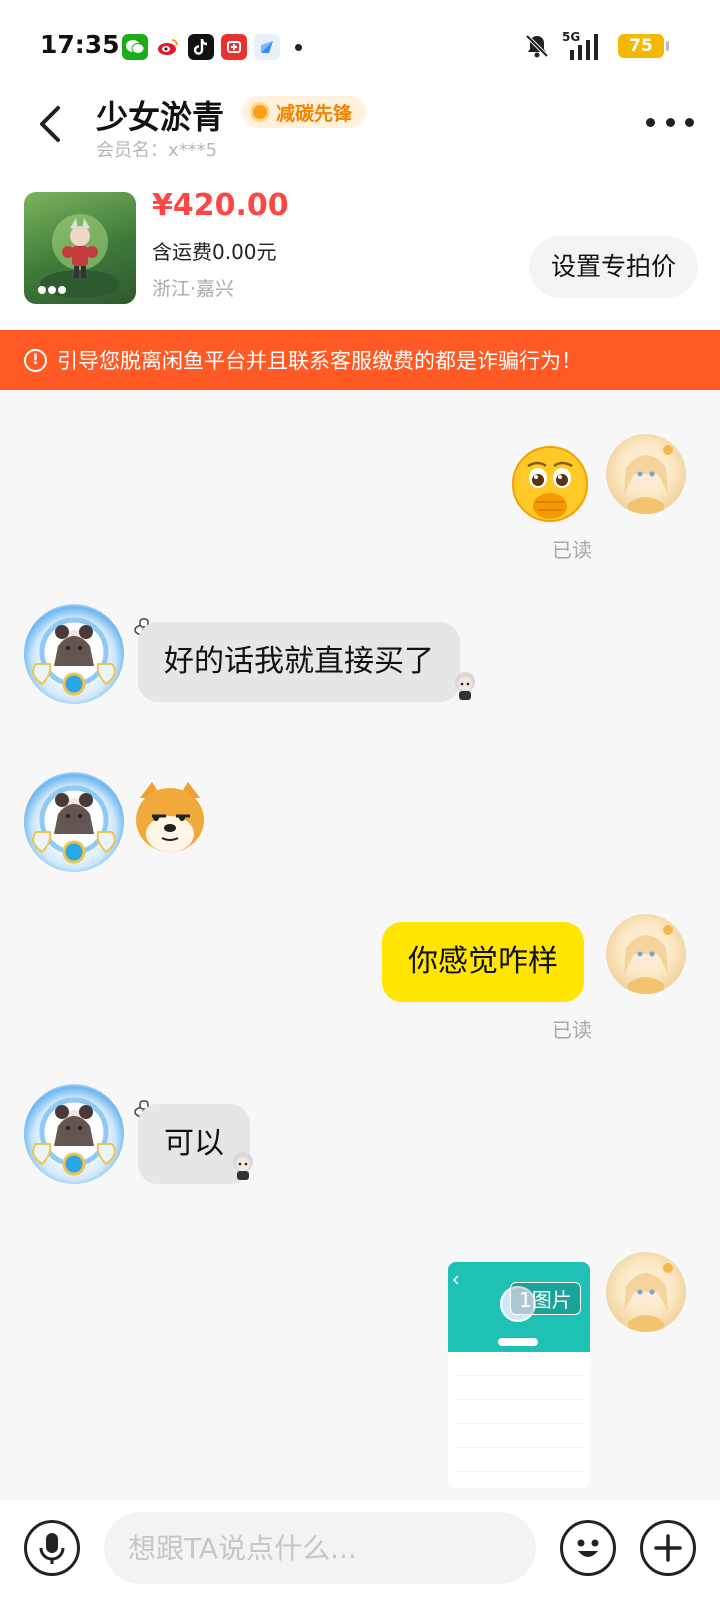 The image size is (720, 1608). I want to click on set-special-price-button: 设置专拍价, so click(613, 267).